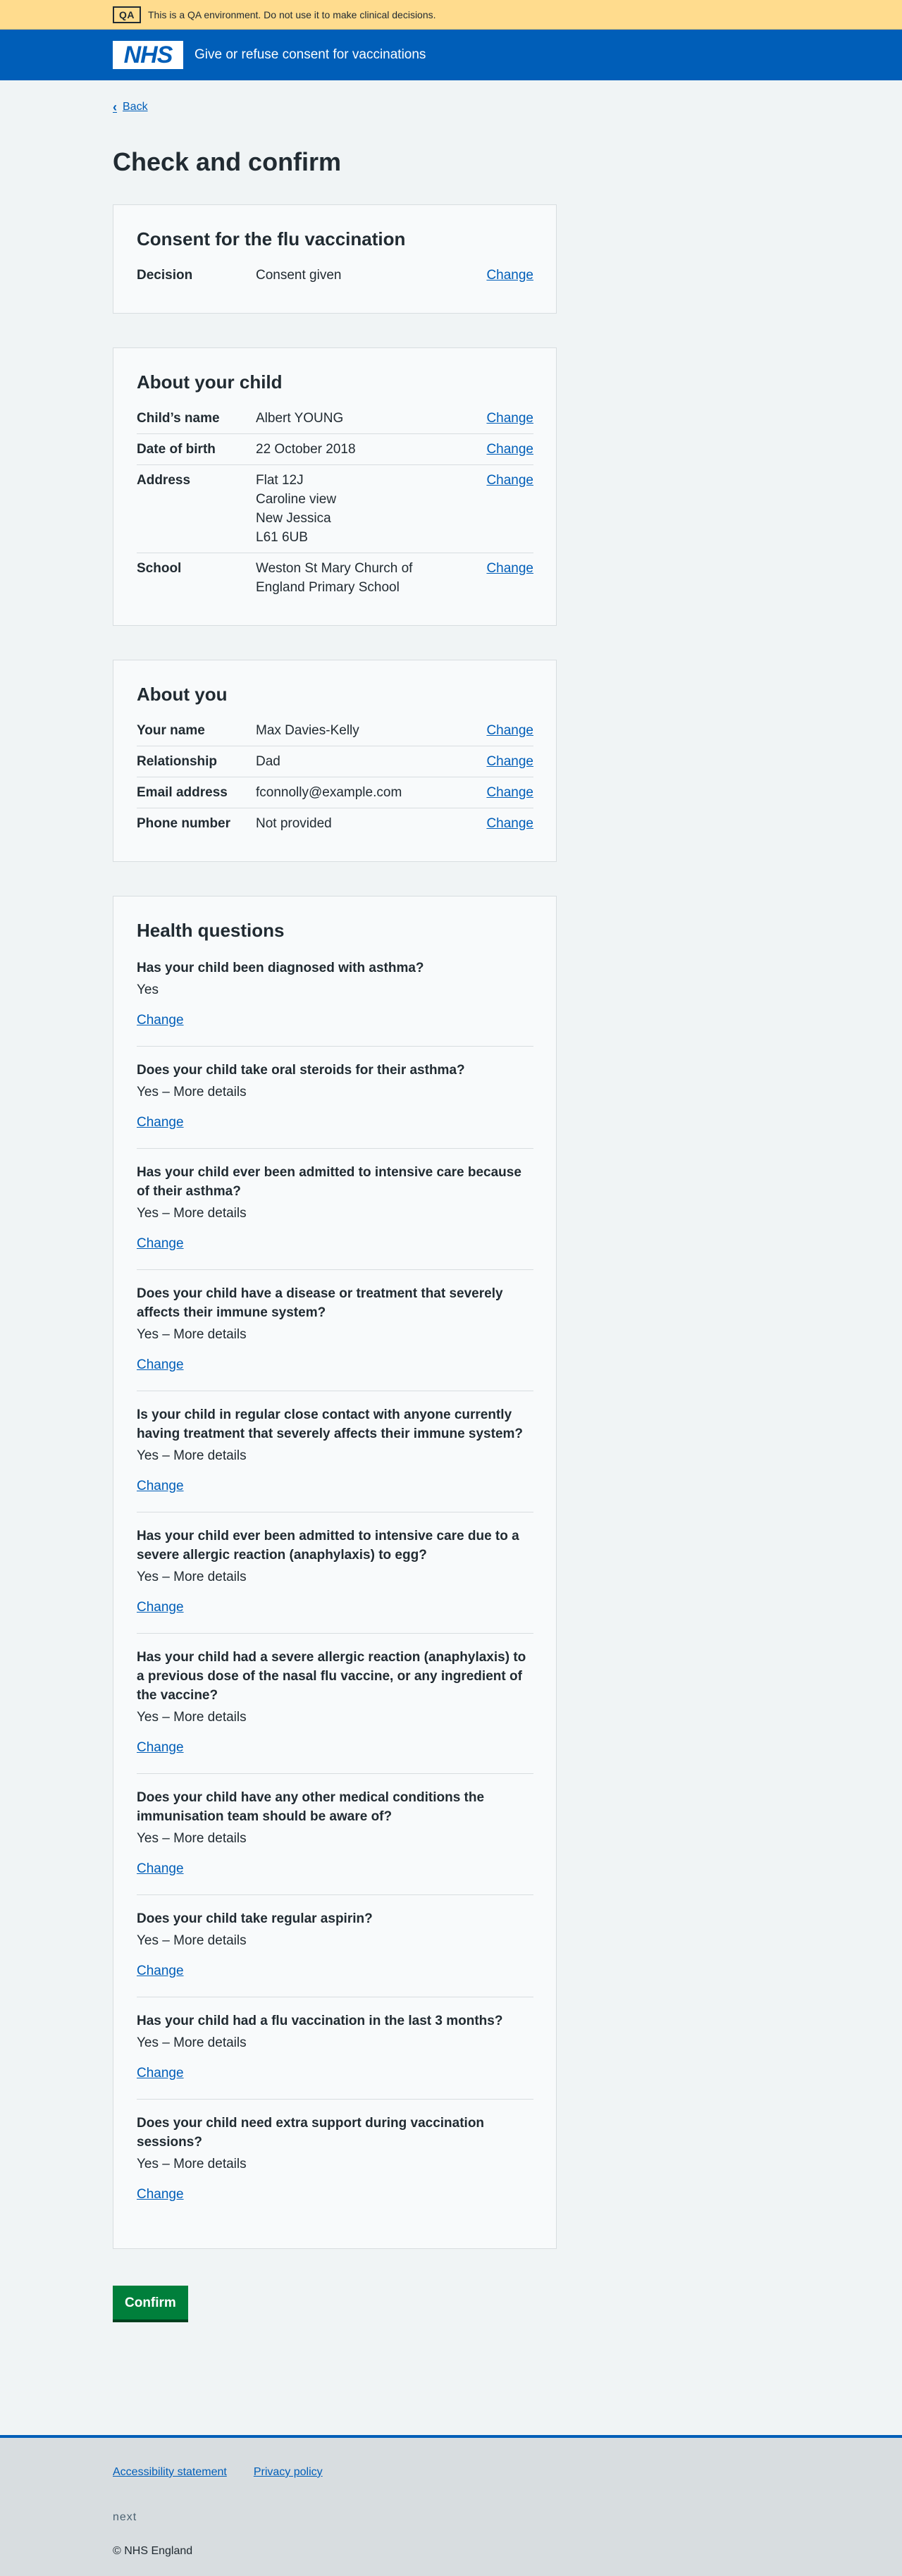  What do you see at coordinates (280, 480) in the screenshot?
I see `address-line: Flat 12J` at bounding box center [280, 480].